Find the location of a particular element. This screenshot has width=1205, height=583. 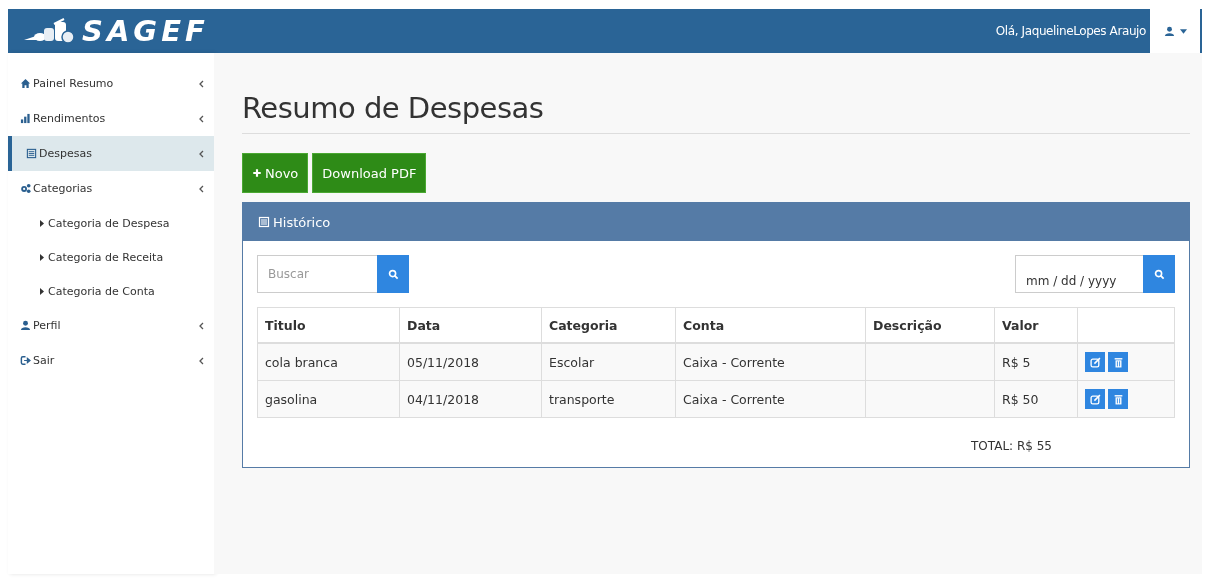

caret-icon is located at coordinates (1183, 31).